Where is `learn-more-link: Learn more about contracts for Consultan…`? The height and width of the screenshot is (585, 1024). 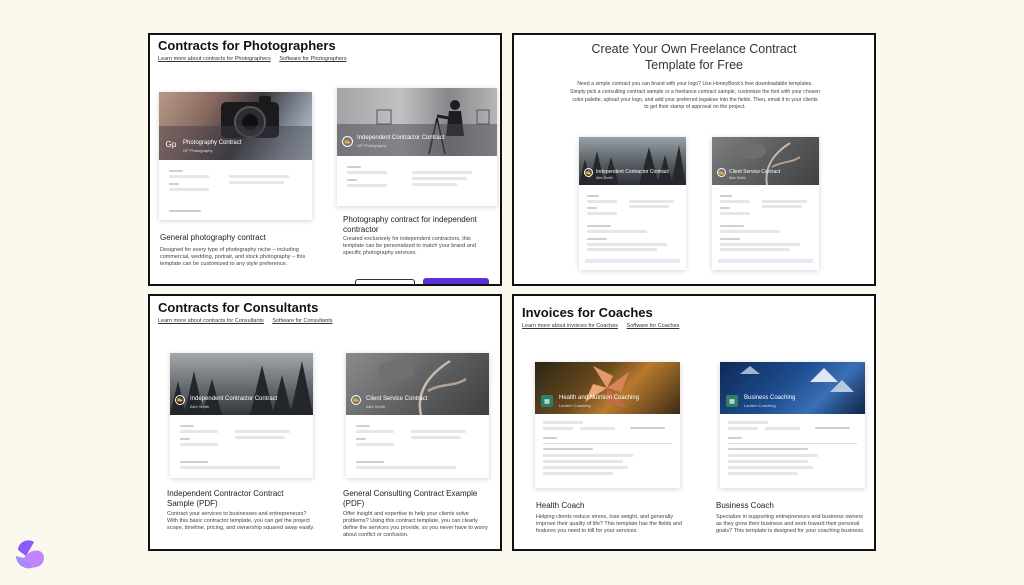
learn-more-link: Learn more about contracts for Consultan… is located at coordinates (211, 321).